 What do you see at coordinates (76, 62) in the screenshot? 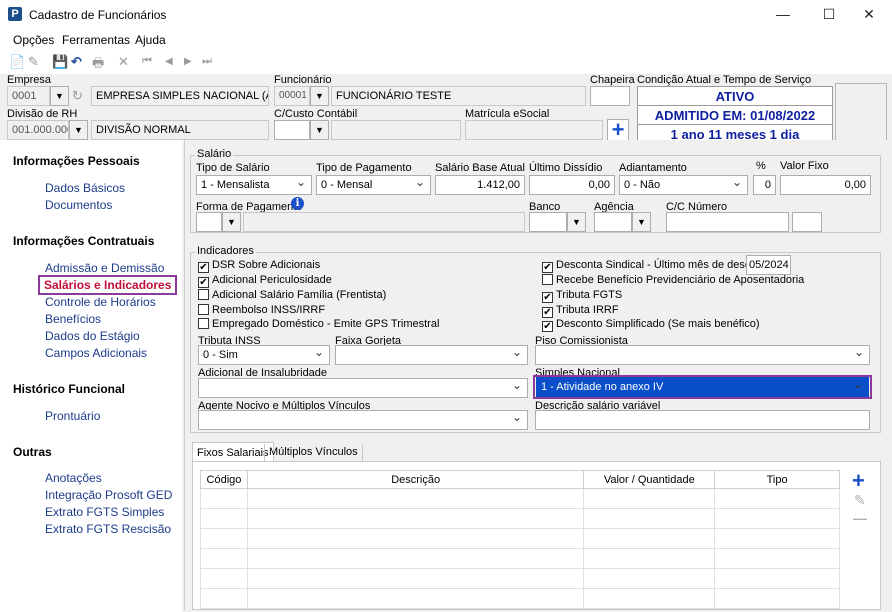
I see `undo-icon: ↶` at bounding box center [76, 62].